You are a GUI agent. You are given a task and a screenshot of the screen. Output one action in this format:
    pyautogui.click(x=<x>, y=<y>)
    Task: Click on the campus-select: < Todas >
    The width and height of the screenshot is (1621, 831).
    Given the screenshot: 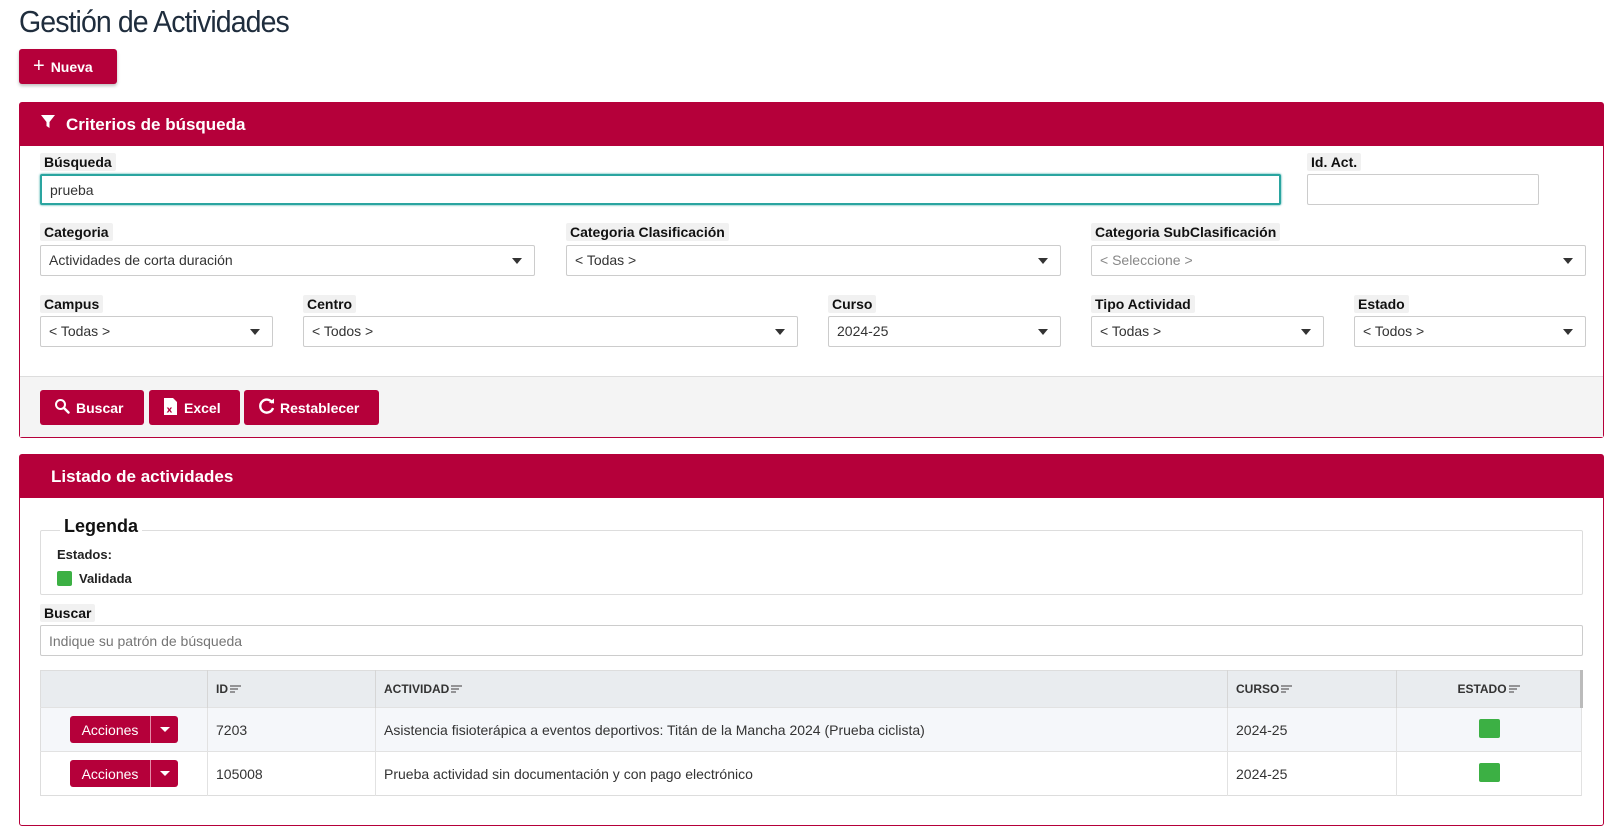 What is the action you would take?
    pyautogui.click(x=156, y=331)
    